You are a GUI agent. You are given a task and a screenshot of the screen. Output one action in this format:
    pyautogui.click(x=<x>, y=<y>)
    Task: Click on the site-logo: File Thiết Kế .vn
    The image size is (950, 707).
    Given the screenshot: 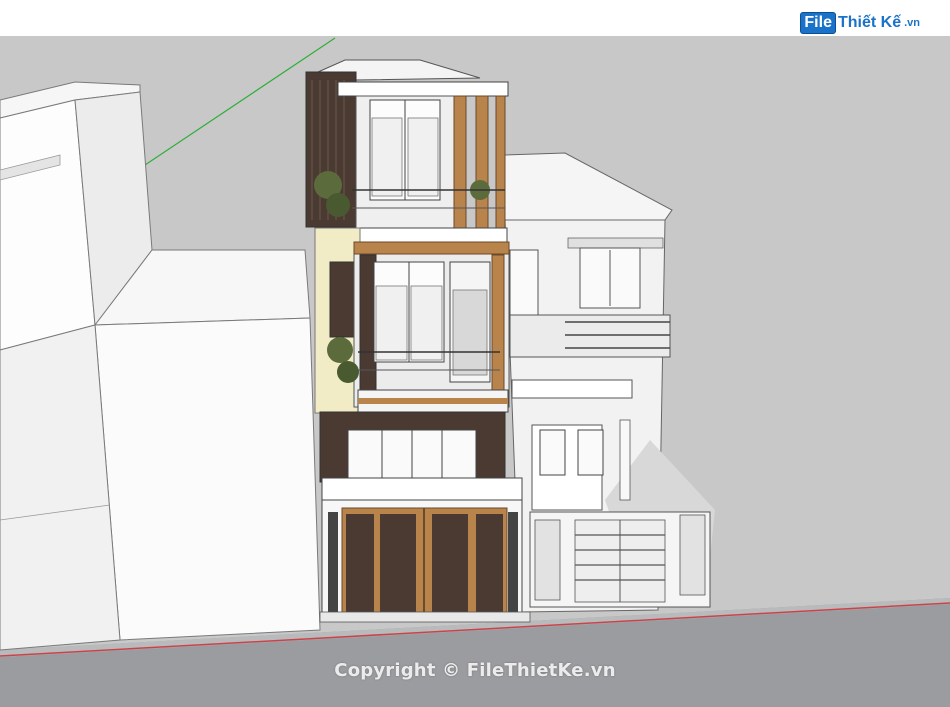 What is the action you would take?
    pyautogui.click(x=860, y=23)
    